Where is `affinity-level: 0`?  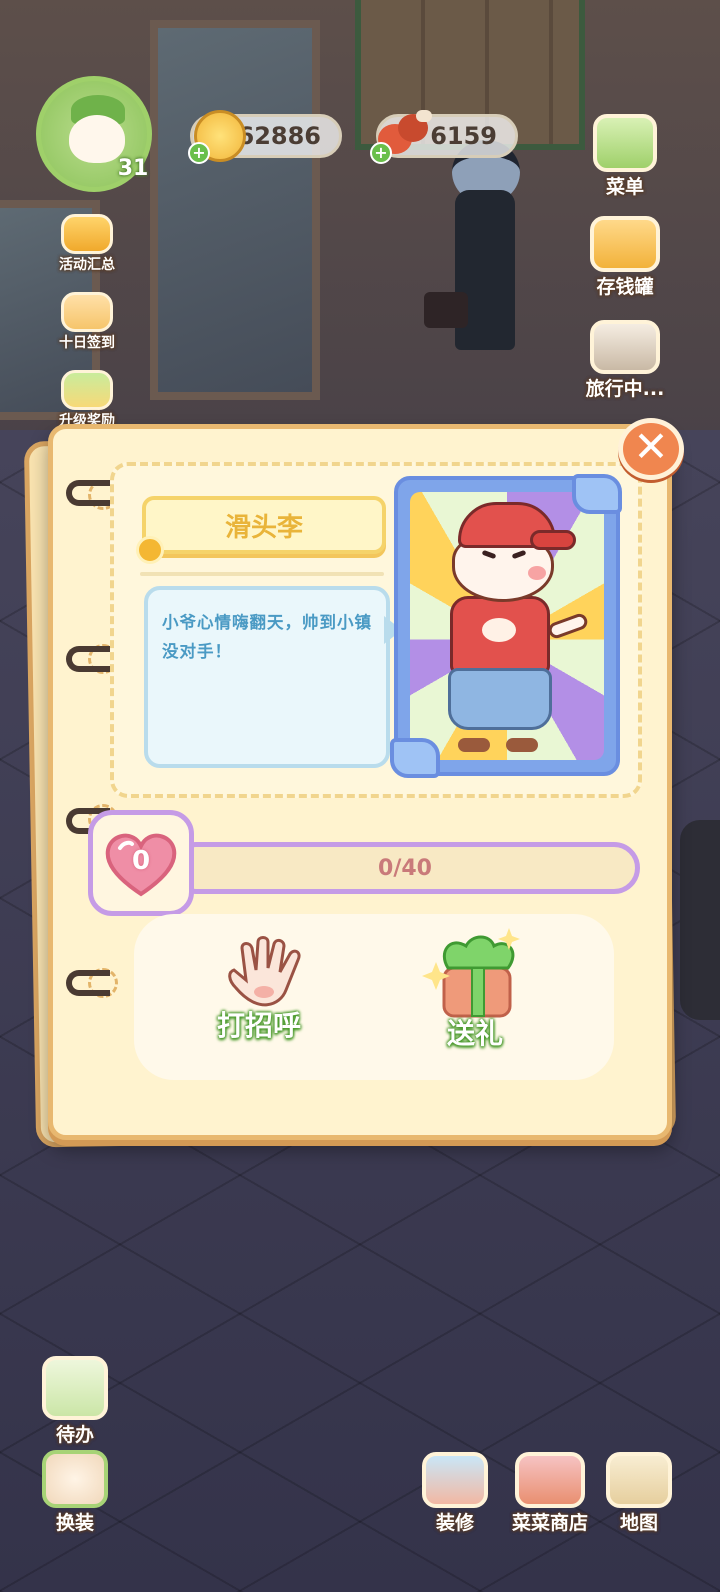 affinity-level: 0 is located at coordinates (141, 861).